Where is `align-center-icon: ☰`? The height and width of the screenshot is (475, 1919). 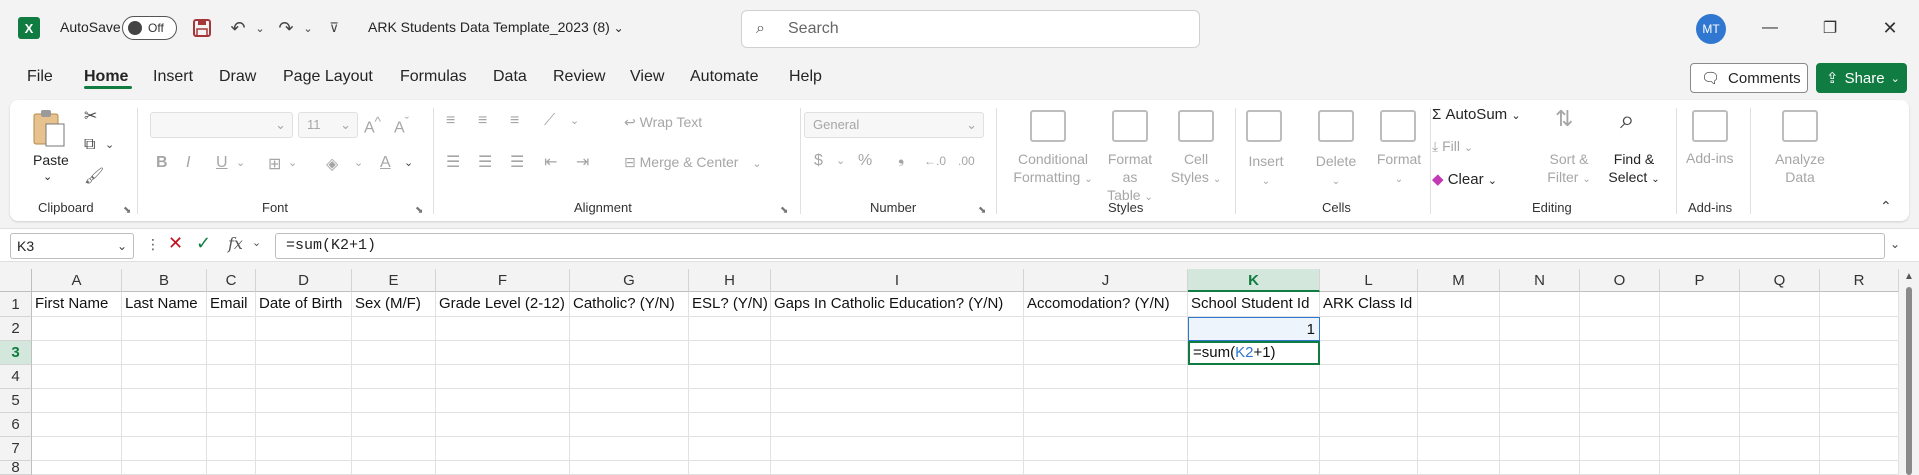 align-center-icon: ☰ is located at coordinates (485, 162).